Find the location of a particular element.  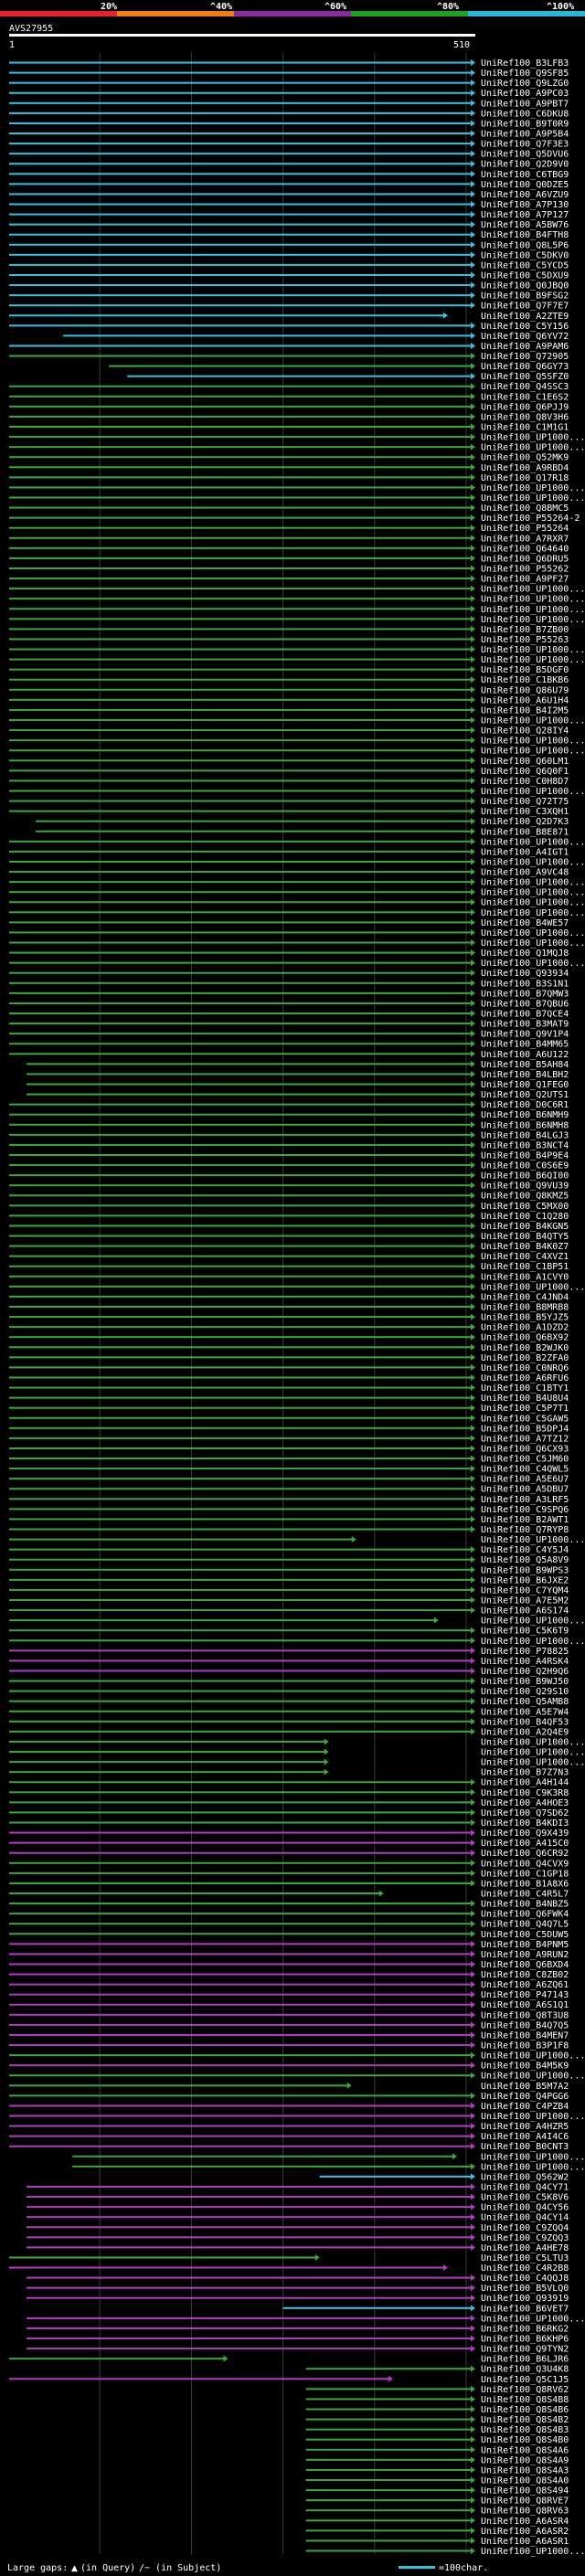

row-label: UniRef100_A7TZ12 is located at coordinates (525, 1439).